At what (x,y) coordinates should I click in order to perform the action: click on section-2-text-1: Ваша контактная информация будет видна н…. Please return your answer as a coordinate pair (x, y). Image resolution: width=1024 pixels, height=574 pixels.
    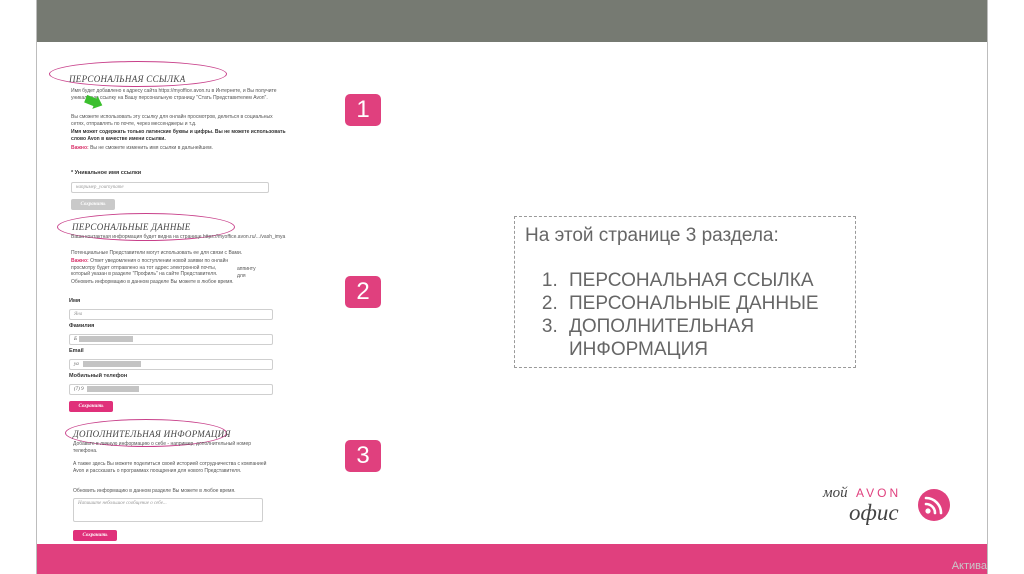
    Looking at the image, I should click on (178, 237).